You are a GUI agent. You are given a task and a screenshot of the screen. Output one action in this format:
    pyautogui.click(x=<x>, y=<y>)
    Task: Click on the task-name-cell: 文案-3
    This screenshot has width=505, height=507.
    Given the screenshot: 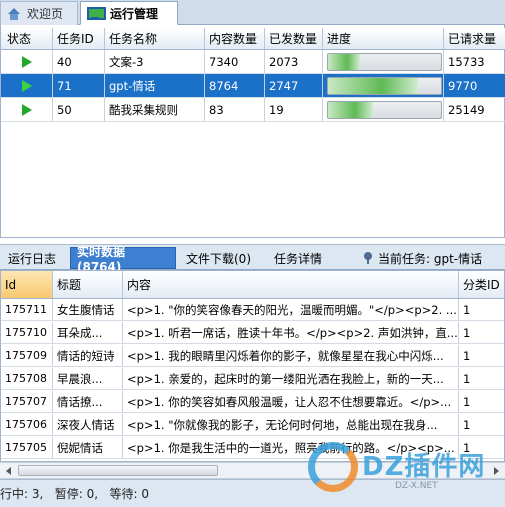 What is the action you would take?
    pyautogui.click(x=155, y=61)
    